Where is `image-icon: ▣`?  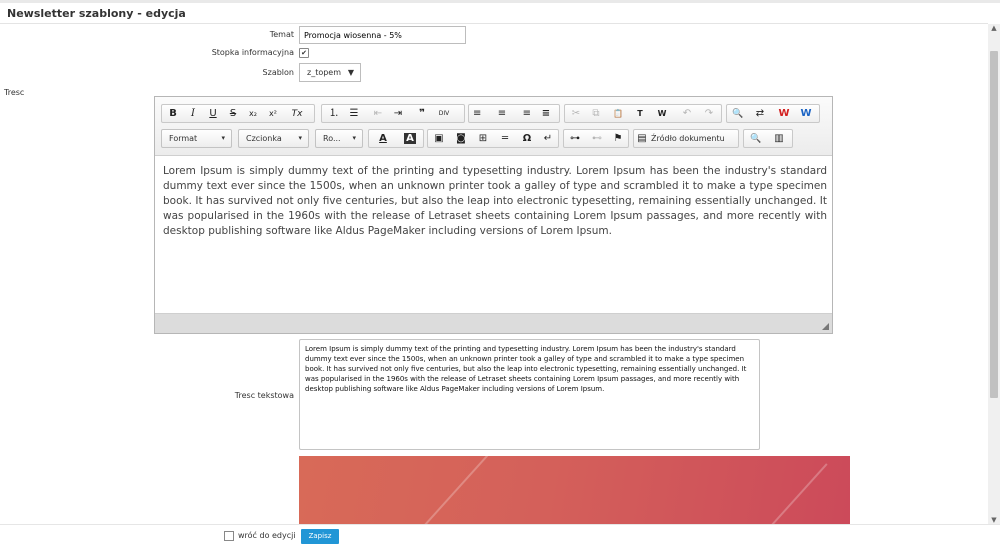 image-icon: ▣ is located at coordinates (439, 139).